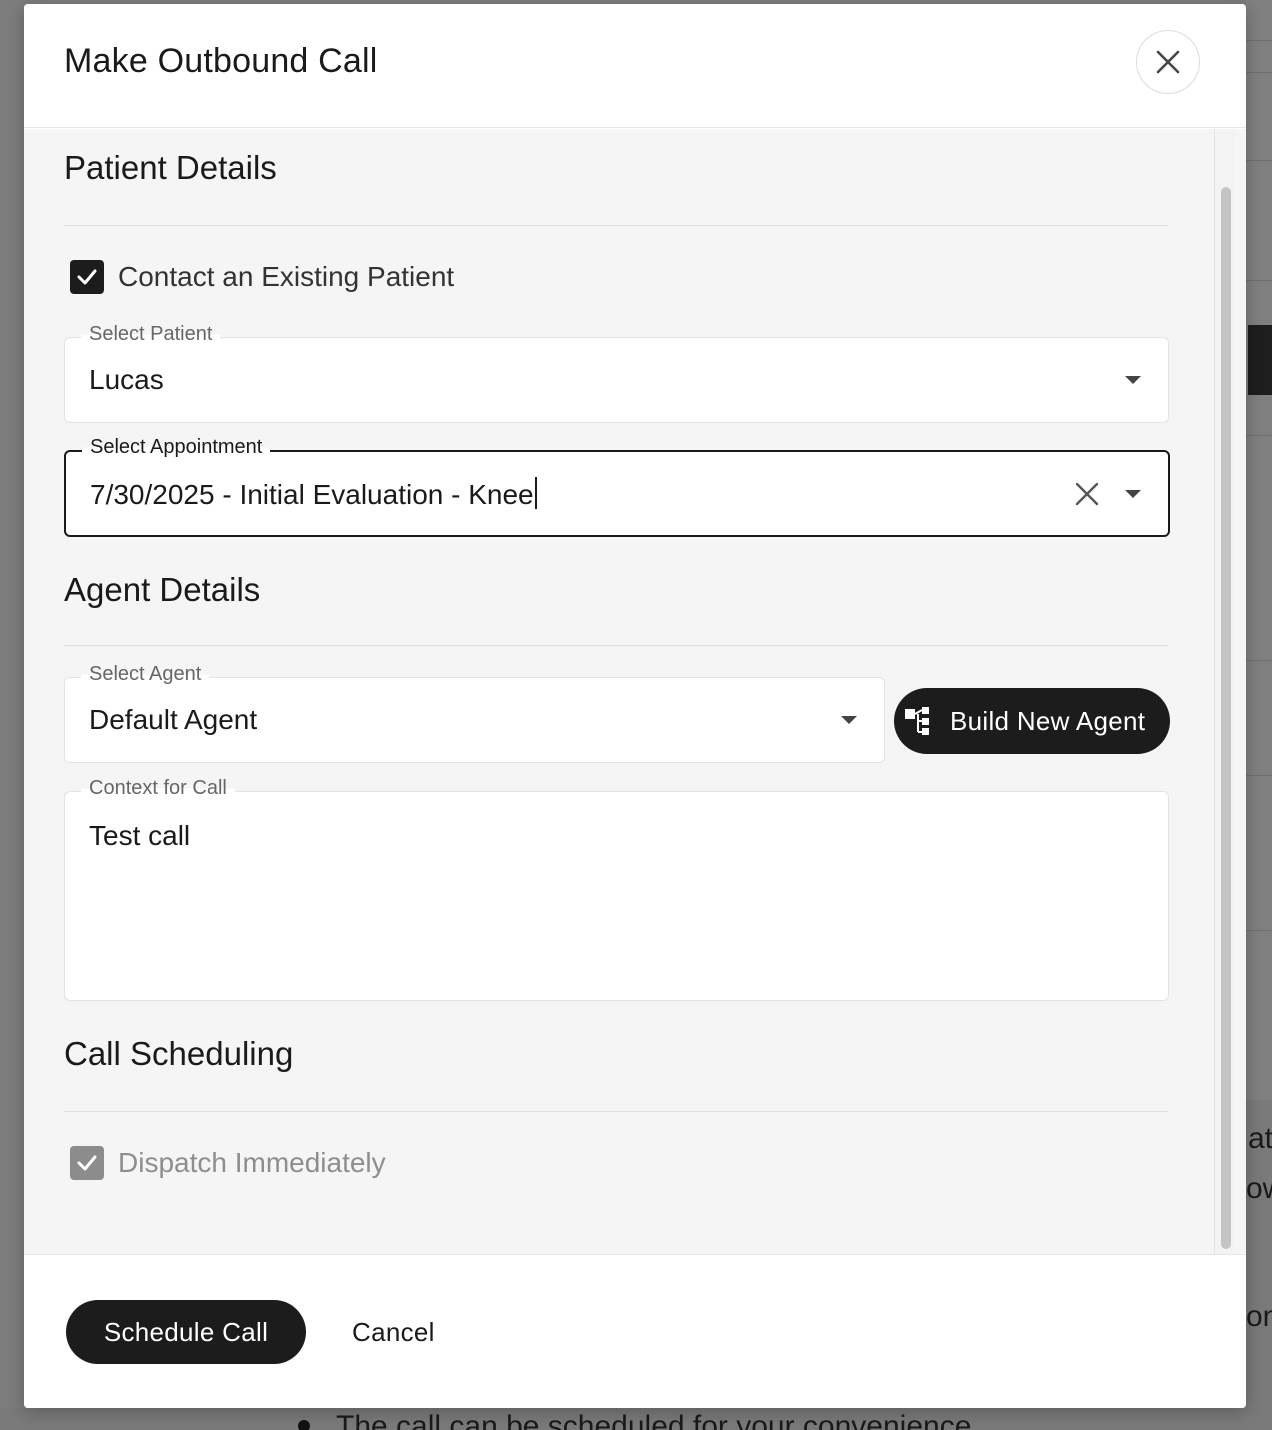  What do you see at coordinates (616, 889) in the screenshot?
I see `context-for-call-field: Context for Call Test call` at bounding box center [616, 889].